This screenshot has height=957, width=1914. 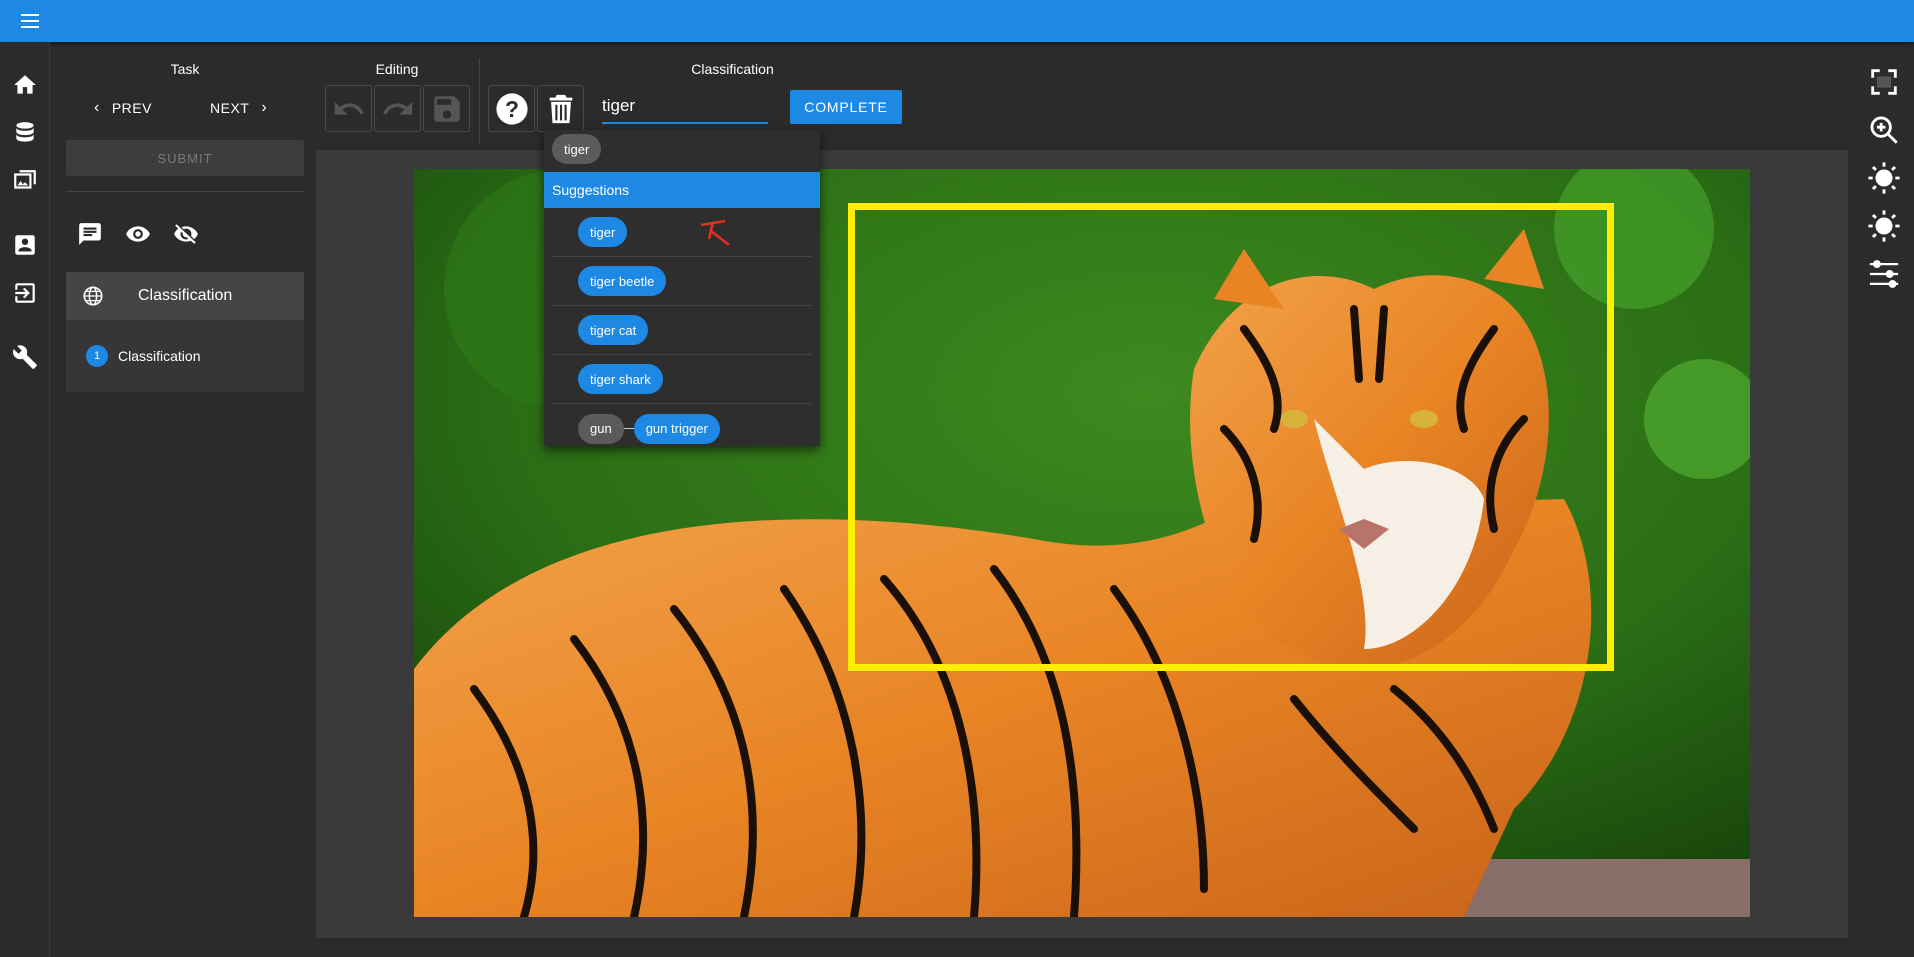 What do you see at coordinates (628, 428) in the screenshot?
I see `chip-connector` at bounding box center [628, 428].